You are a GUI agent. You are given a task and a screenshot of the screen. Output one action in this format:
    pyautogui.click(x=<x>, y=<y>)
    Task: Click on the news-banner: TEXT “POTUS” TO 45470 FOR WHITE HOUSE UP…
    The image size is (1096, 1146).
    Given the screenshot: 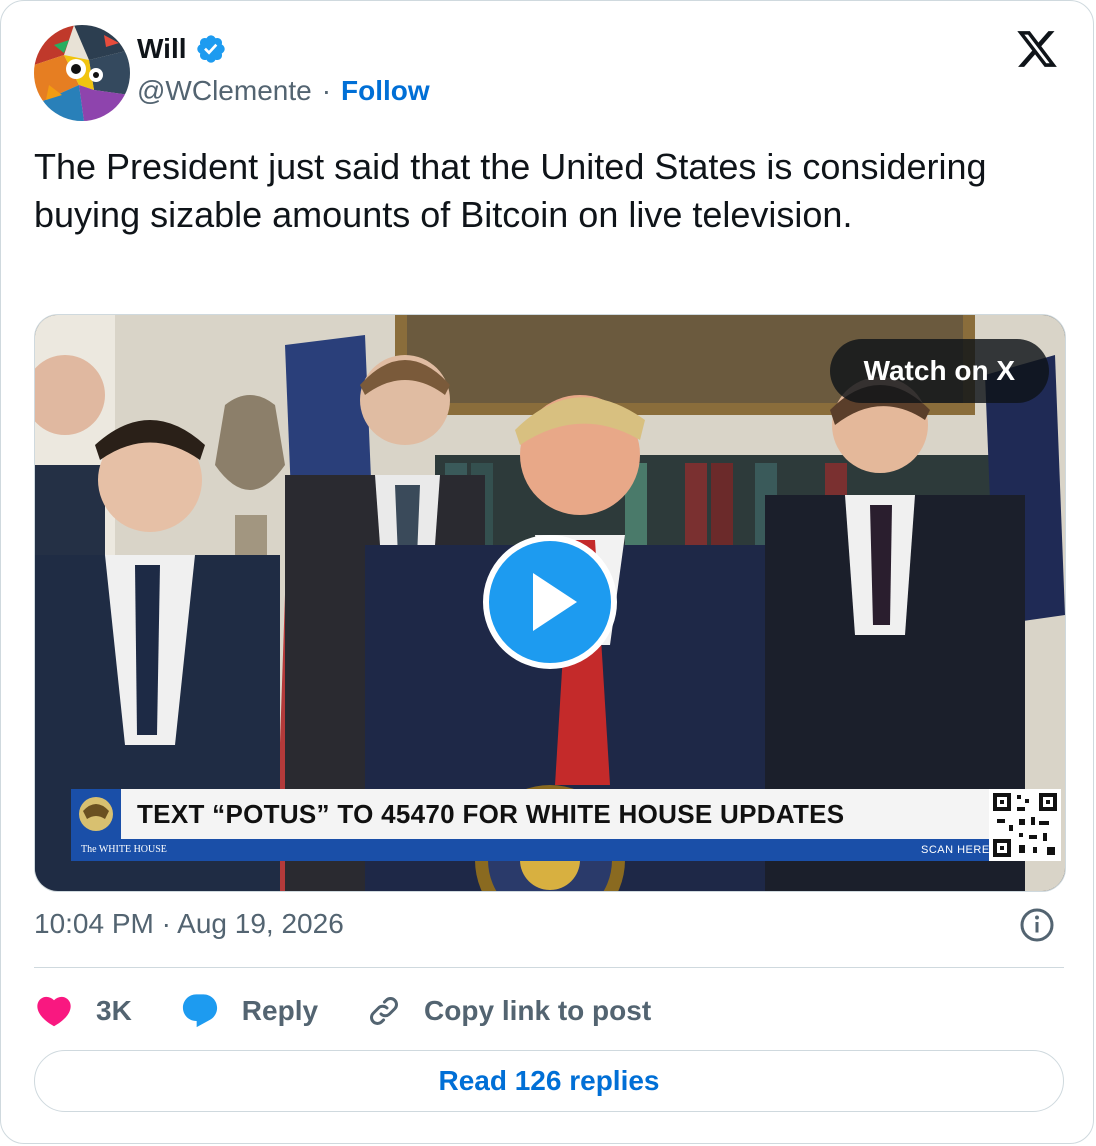 What is the action you would take?
    pyautogui.click(x=566, y=825)
    